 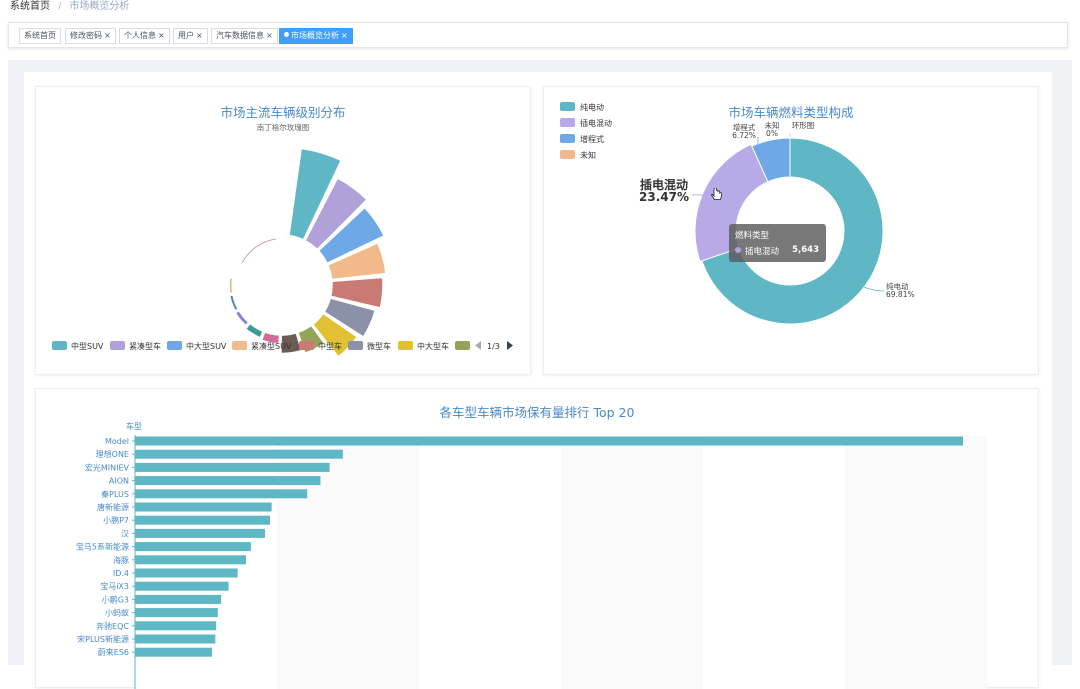 What do you see at coordinates (433, 346) in the screenshot?
I see `legend-label: 中大型车` at bounding box center [433, 346].